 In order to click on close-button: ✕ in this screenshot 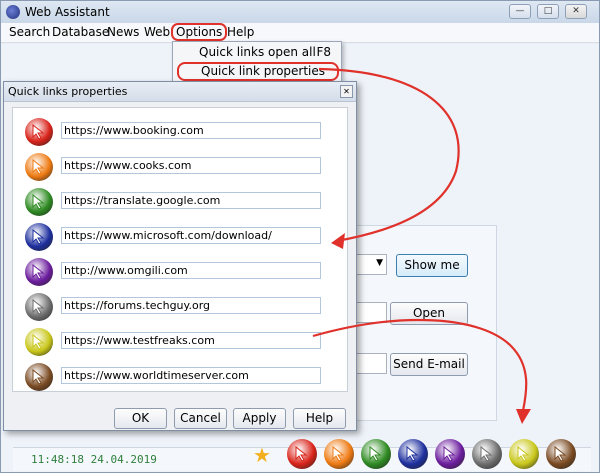, I will do `click(576, 11)`.